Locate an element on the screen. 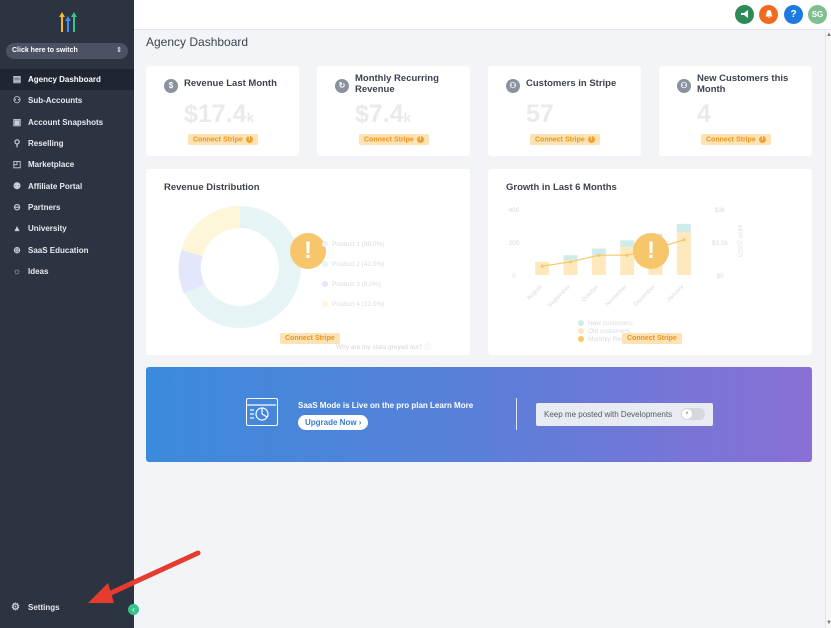  y-right-tick-label: $3k is located at coordinates (720, 210).